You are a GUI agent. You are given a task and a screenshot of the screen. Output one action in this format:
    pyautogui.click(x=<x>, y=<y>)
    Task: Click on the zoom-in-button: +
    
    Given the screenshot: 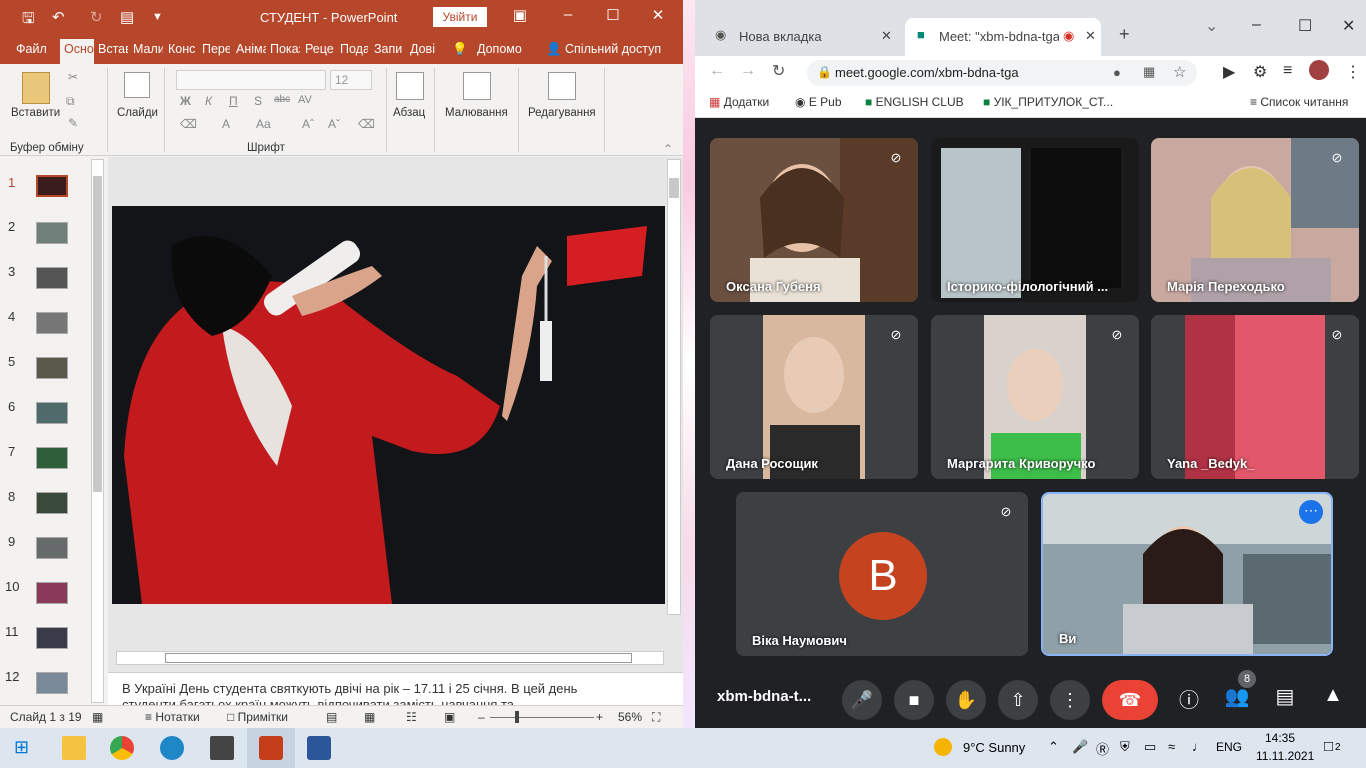 What is the action you would take?
    pyautogui.click(x=599, y=717)
    